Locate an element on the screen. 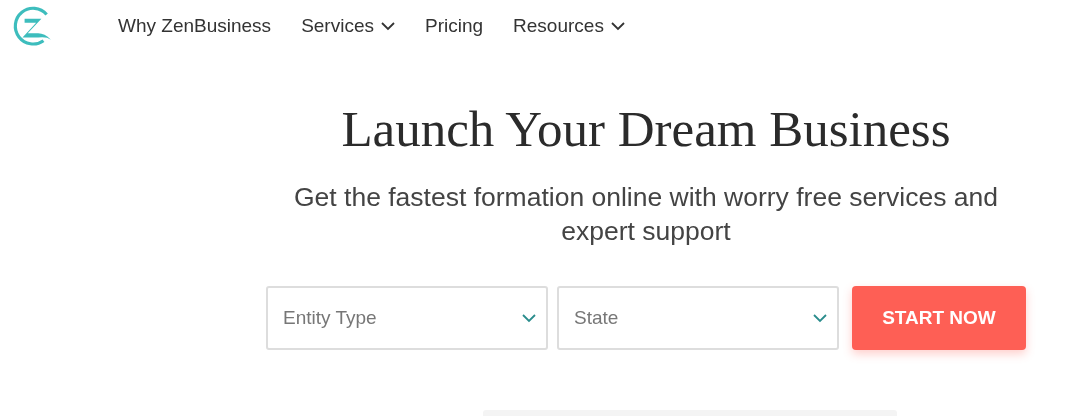 This screenshot has width=1080, height=416. hero-title: Launch Your Dream Business is located at coordinates (646, 129).